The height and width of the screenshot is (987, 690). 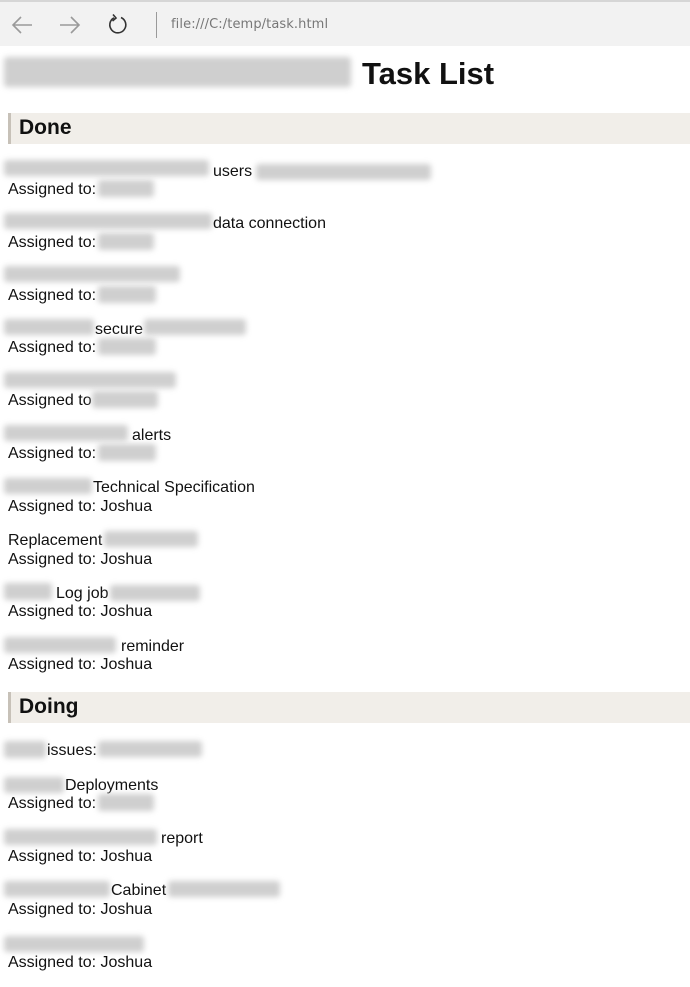 What do you see at coordinates (182, 838) in the screenshot?
I see `task-title: report` at bounding box center [182, 838].